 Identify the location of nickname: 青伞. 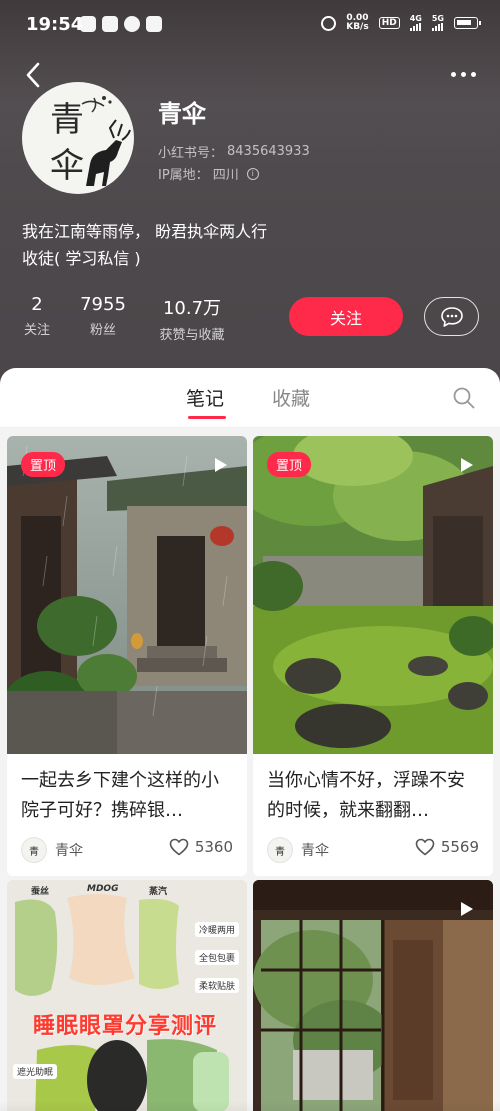
(182, 114).